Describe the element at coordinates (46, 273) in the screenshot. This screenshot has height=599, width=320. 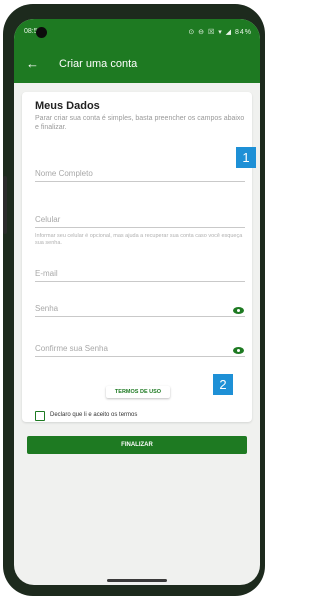
I see `email-placeholder: E-mail` at that location.